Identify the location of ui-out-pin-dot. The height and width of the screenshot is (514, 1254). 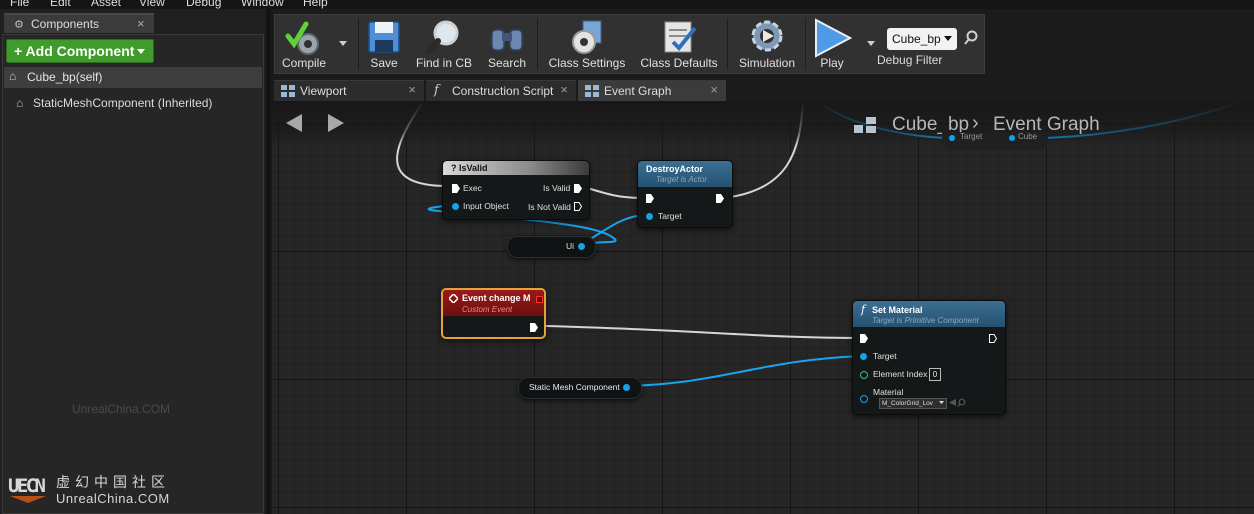
(581, 246).